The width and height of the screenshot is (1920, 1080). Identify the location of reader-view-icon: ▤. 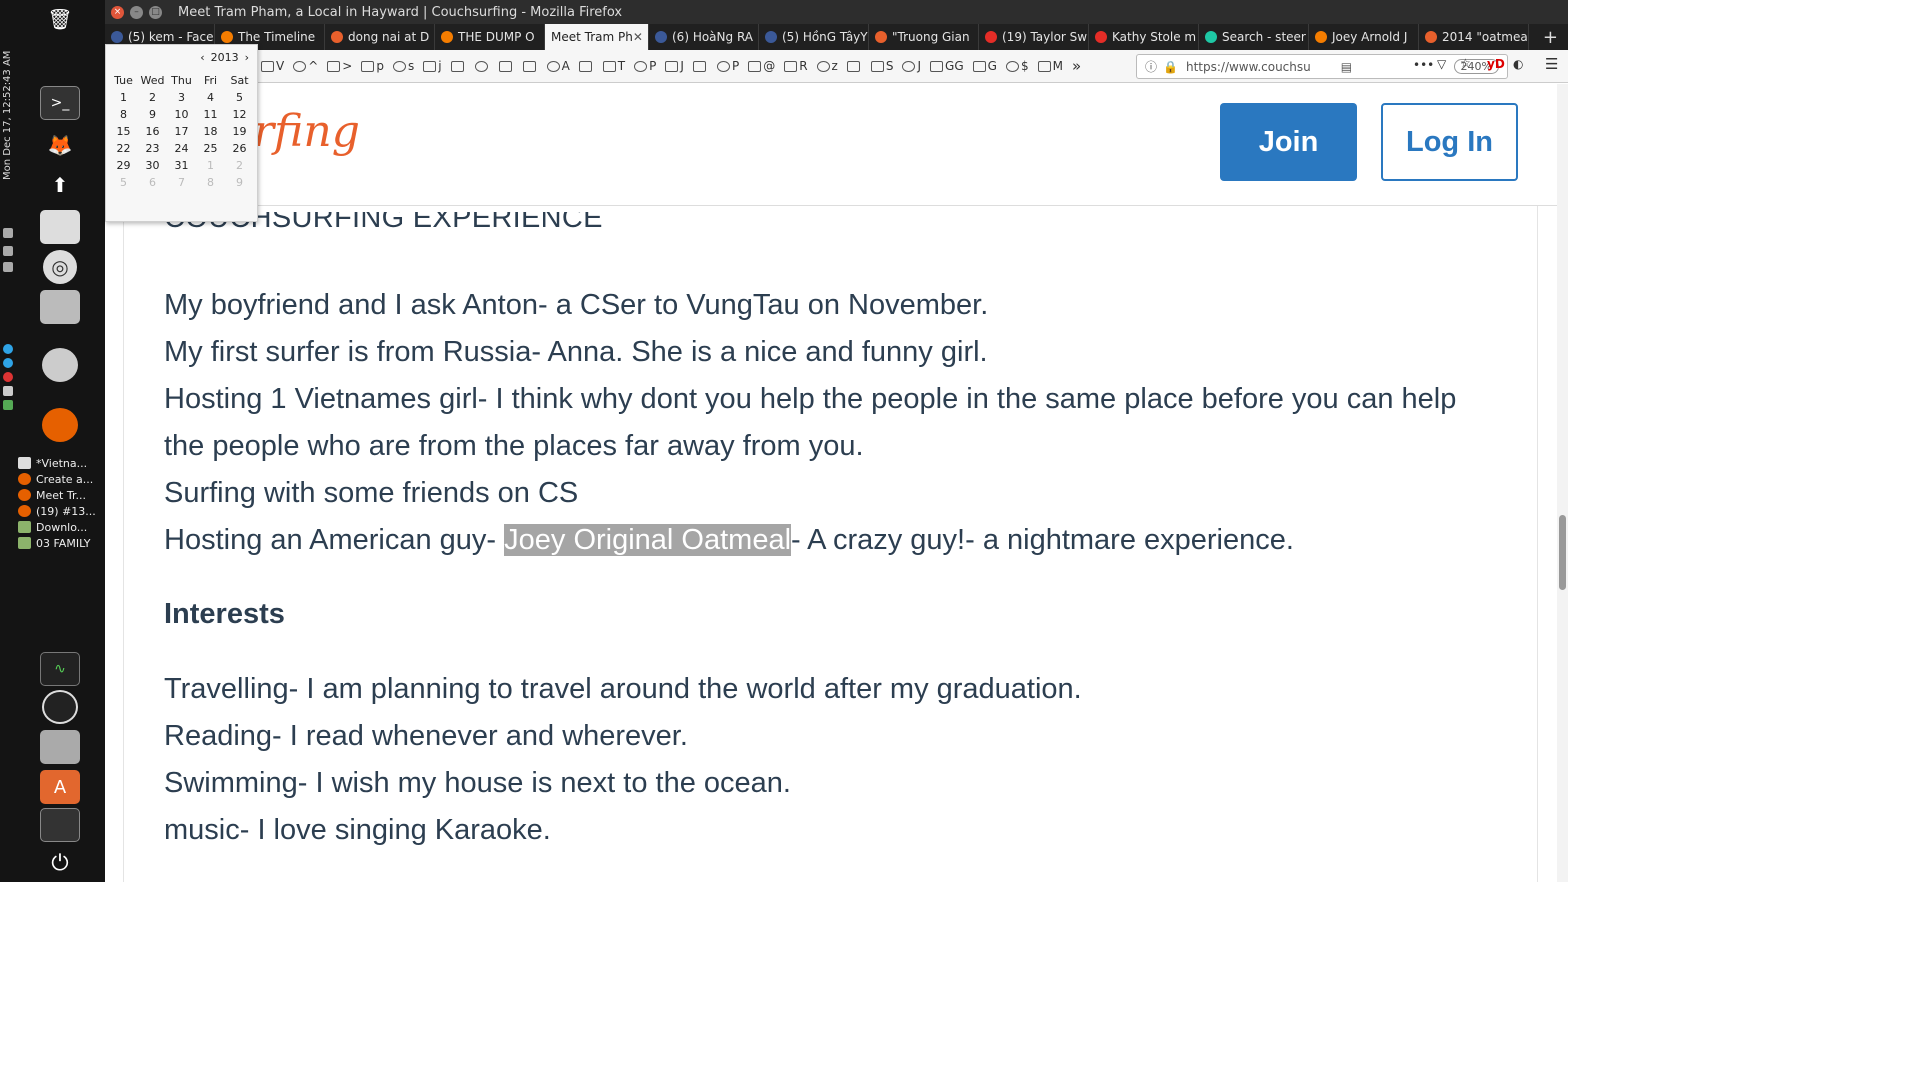
(1346, 67).